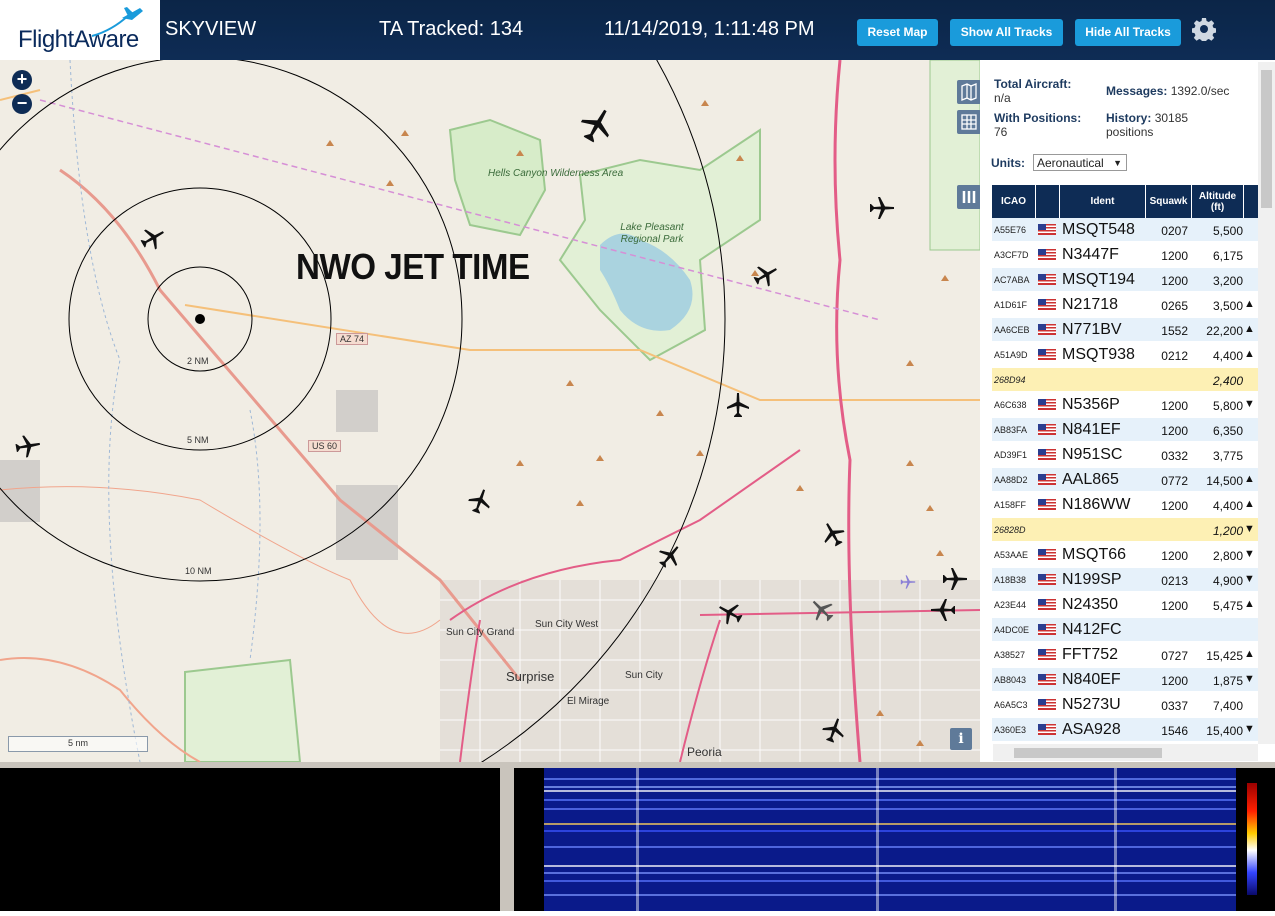  What do you see at coordinates (198, 571) in the screenshot?
I see `range-label-10nm: 10 NM` at bounding box center [198, 571].